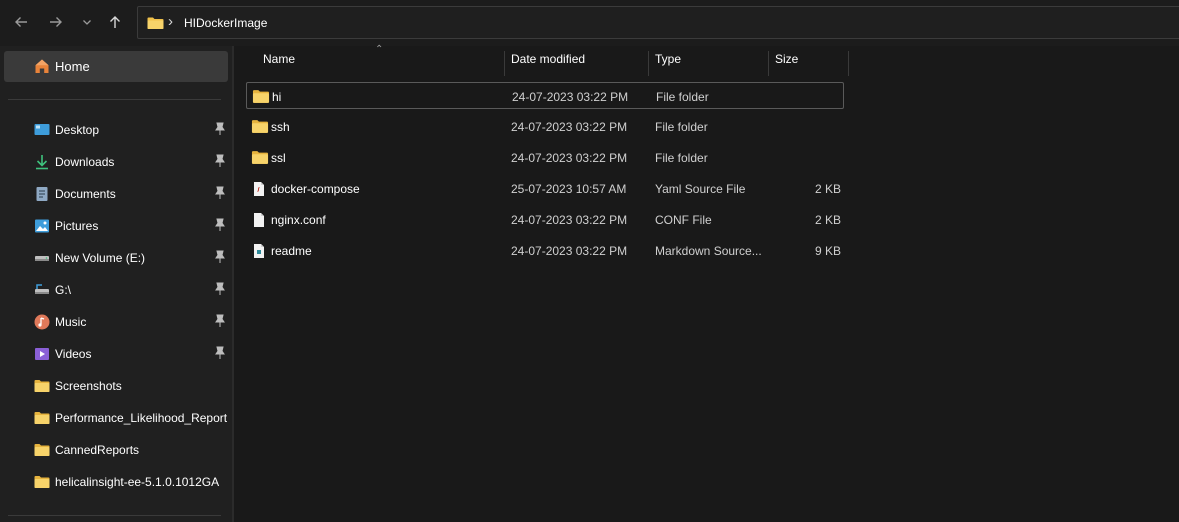  Describe the element at coordinates (668, 64) in the screenshot. I see `column-header-type: Type` at that location.